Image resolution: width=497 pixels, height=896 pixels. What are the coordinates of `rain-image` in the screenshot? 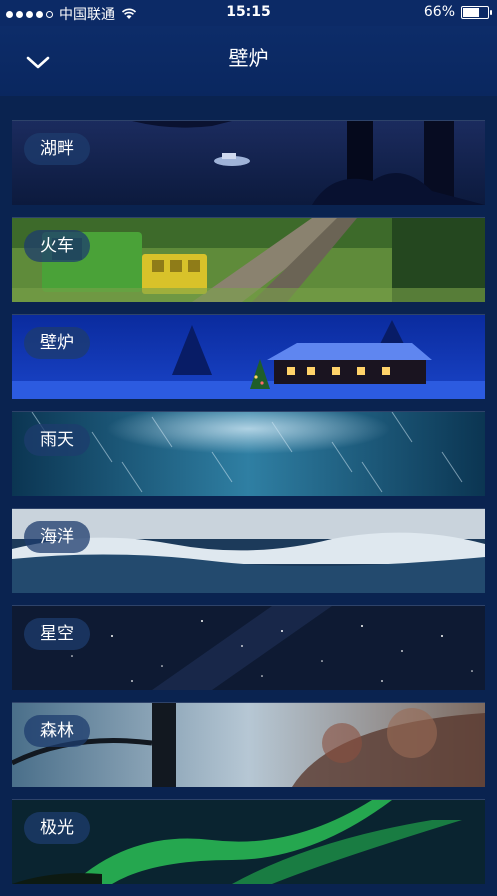 It's located at (248, 454).